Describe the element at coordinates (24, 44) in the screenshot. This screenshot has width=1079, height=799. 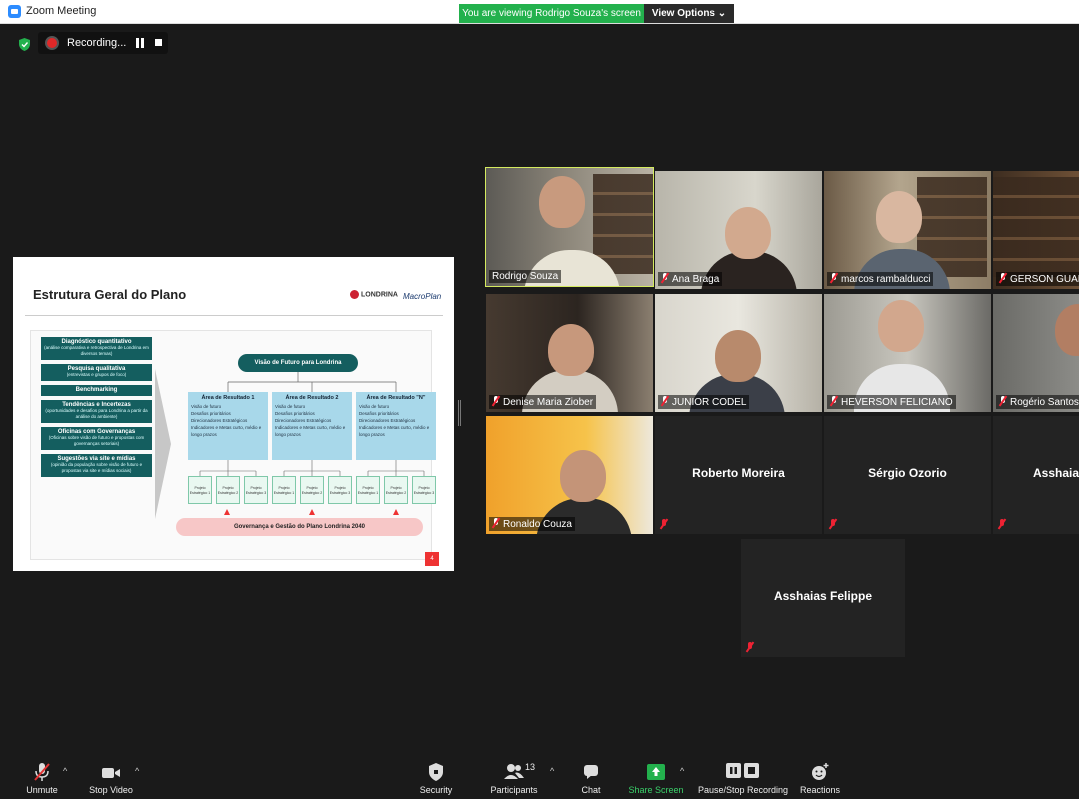
I see `encryption-shield-icon` at that location.